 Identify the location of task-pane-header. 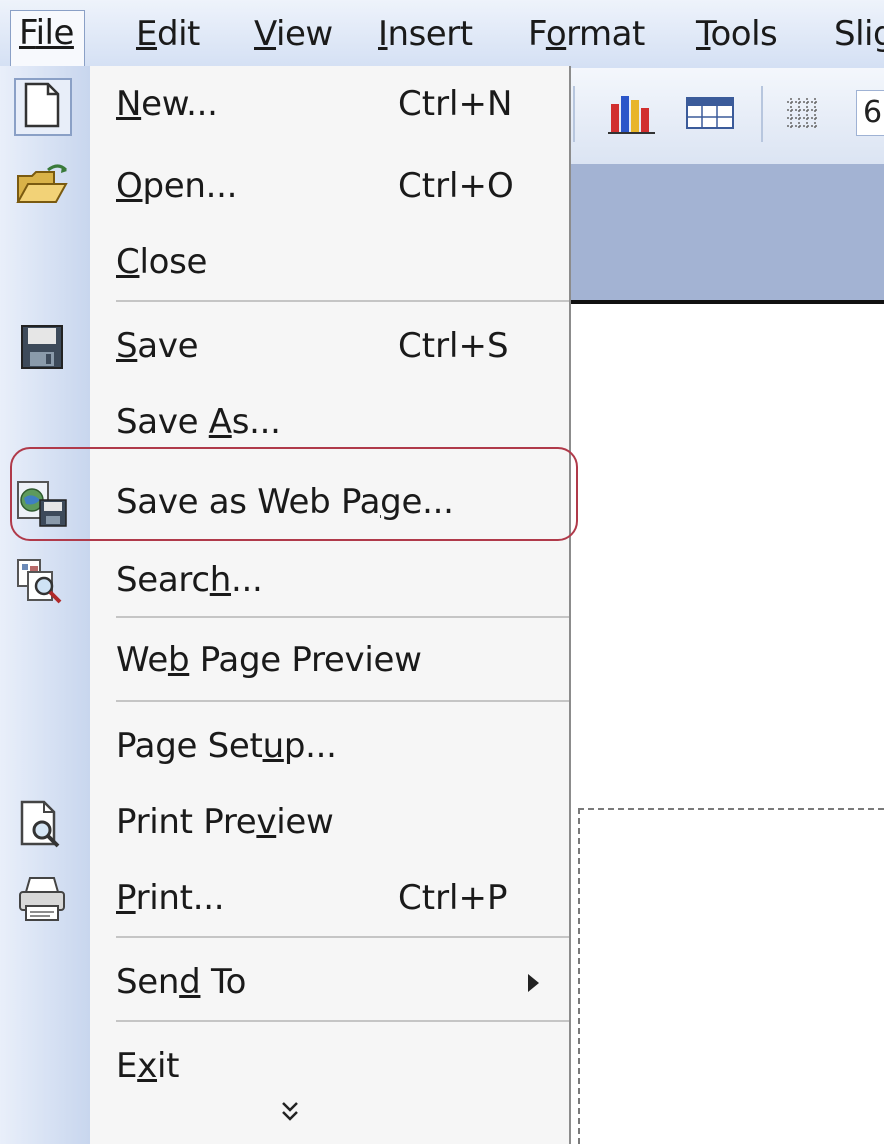
(727, 234).